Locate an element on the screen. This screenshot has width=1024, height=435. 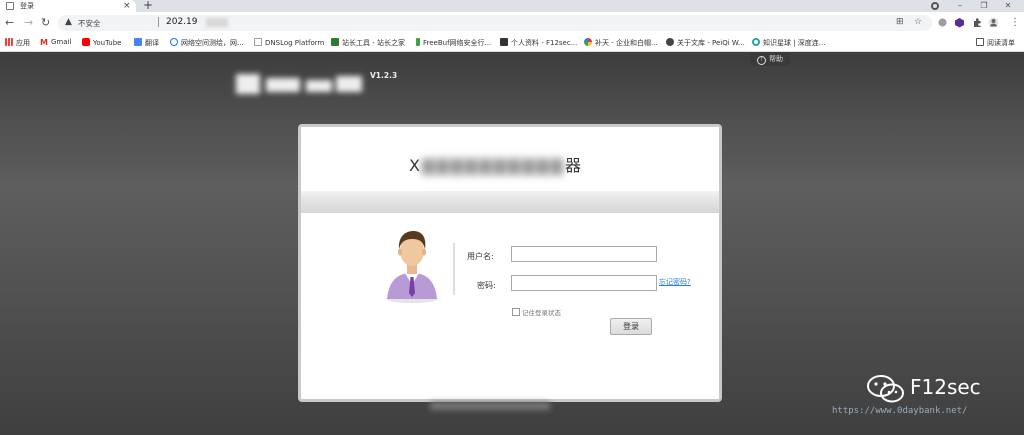
reload-icon: ↻ is located at coordinates (45, 23).